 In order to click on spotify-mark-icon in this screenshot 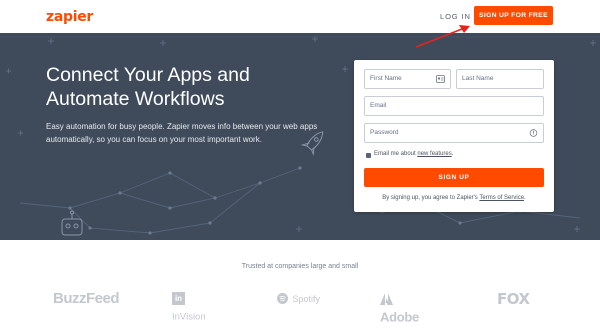, I will do `click(282, 299)`.